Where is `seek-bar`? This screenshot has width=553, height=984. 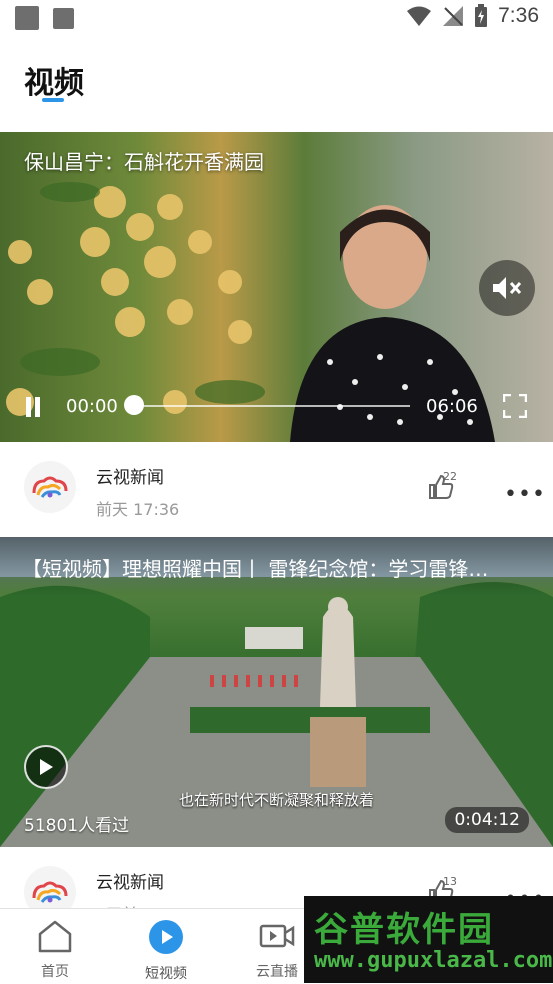 seek-bar is located at coordinates (271, 406).